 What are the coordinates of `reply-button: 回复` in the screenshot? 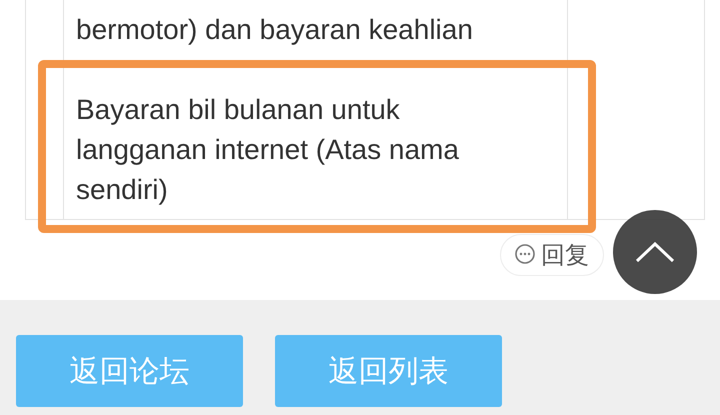 It's located at (552, 255).